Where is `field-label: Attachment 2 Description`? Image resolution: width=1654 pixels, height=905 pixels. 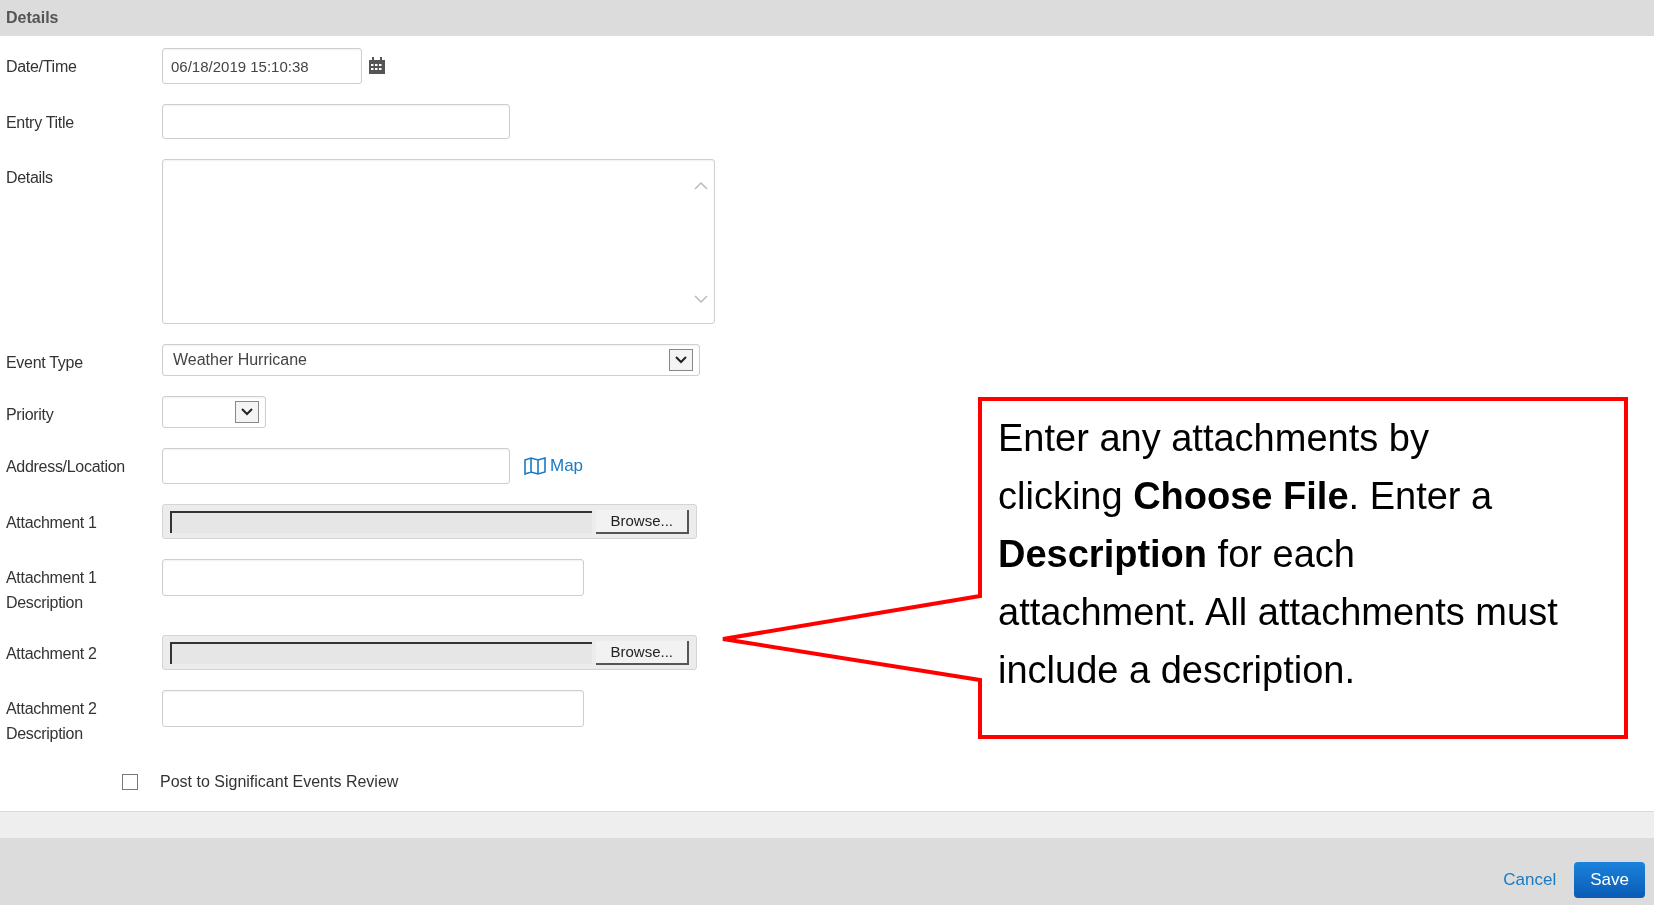
field-label: Attachment 2 Description is located at coordinates (52, 721).